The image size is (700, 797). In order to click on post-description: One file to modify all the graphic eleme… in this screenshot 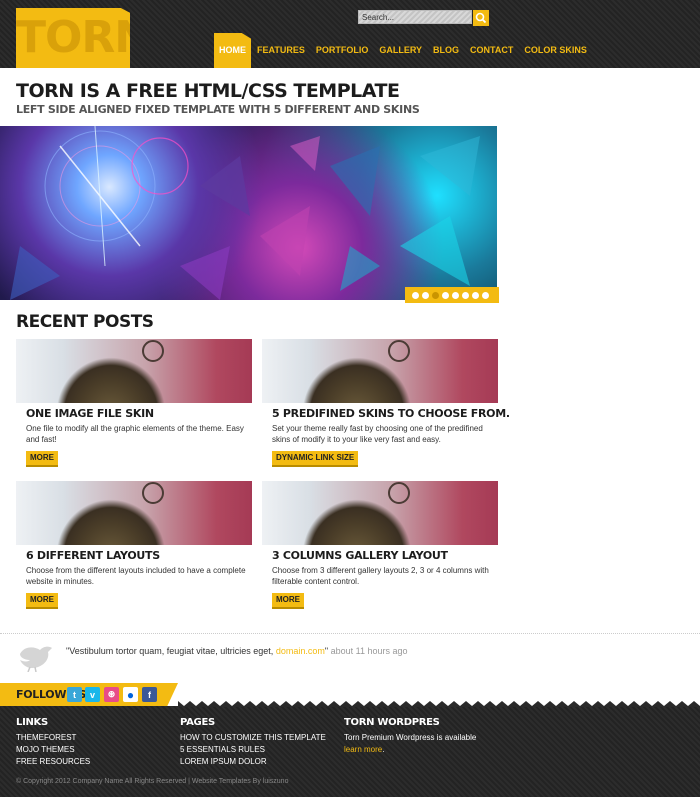, I will do `click(135, 434)`.